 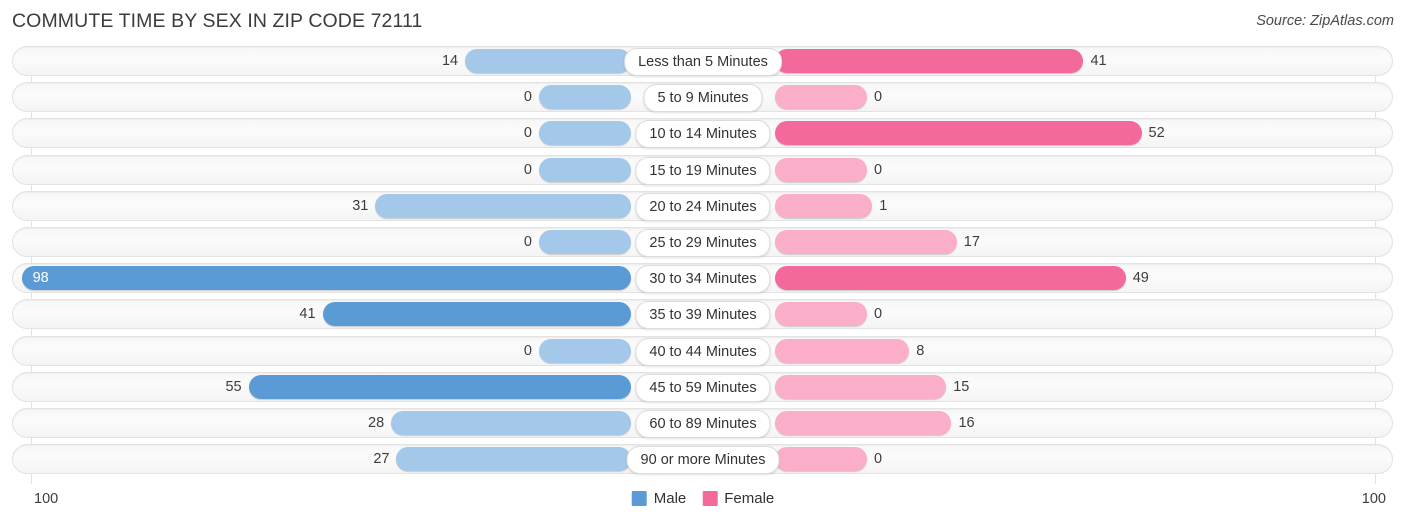 I want to click on category-label-pill: 30 to 34 Minutes, so click(x=703, y=279).